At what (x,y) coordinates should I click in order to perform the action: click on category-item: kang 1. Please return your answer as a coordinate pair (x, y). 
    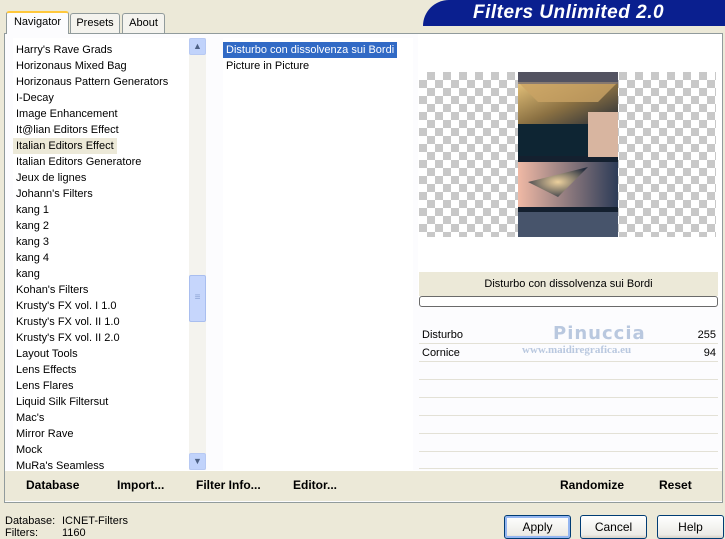
    Looking at the image, I should click on (32, 210).